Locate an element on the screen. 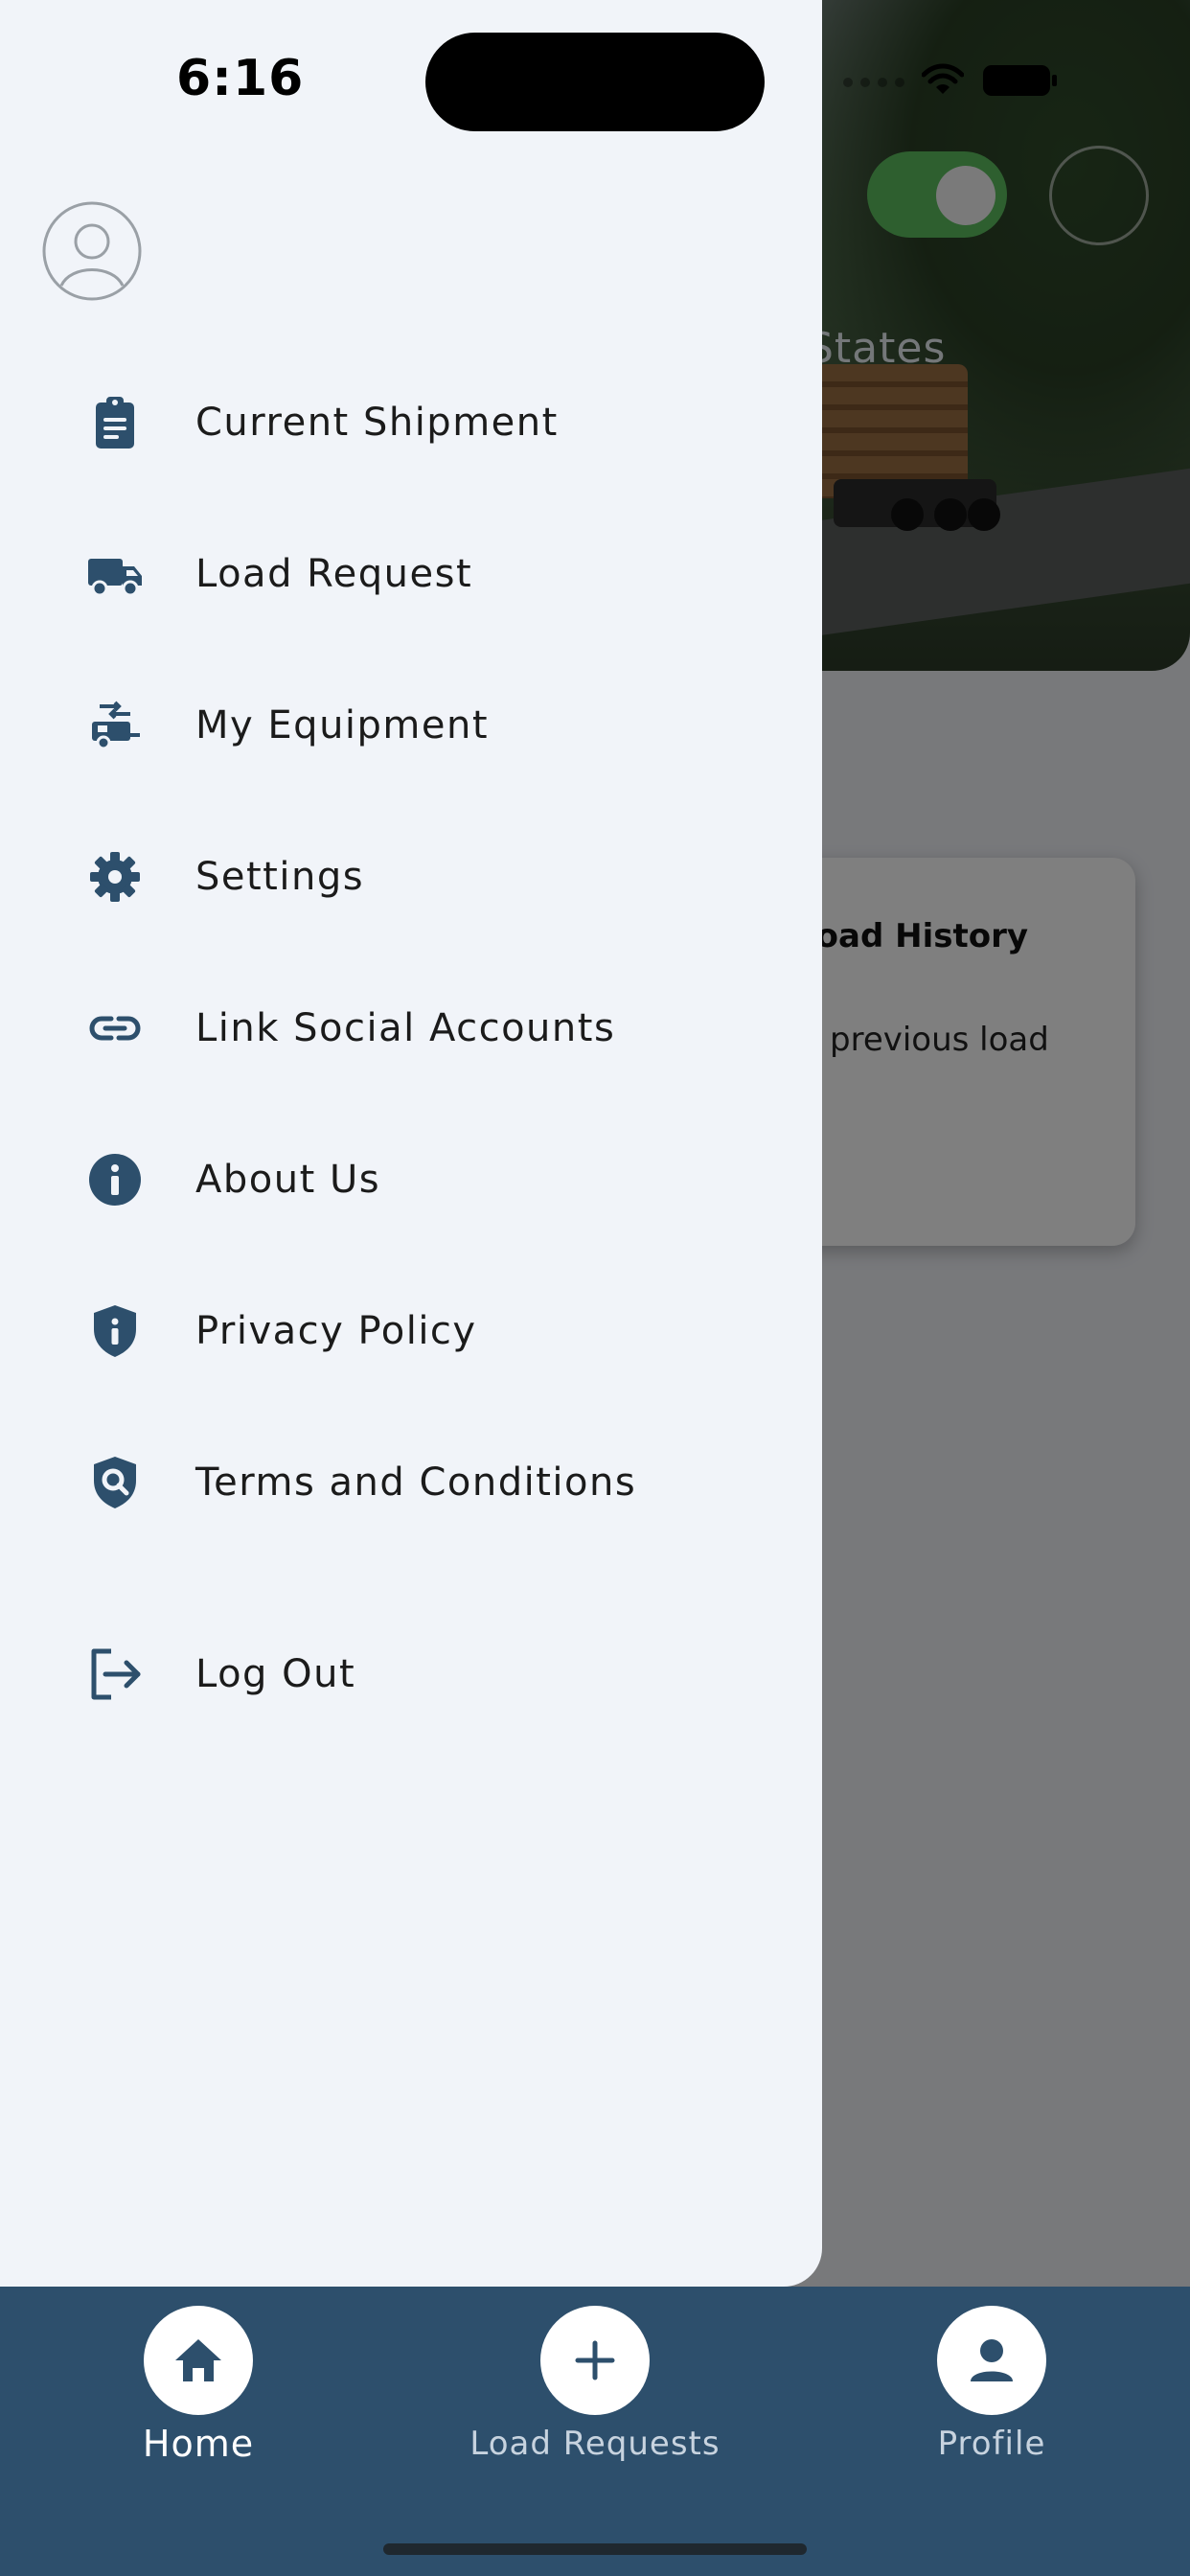 This screenshot has height=2576, width=1190. rv-trailer-icon is located at coordinates (115, 725).